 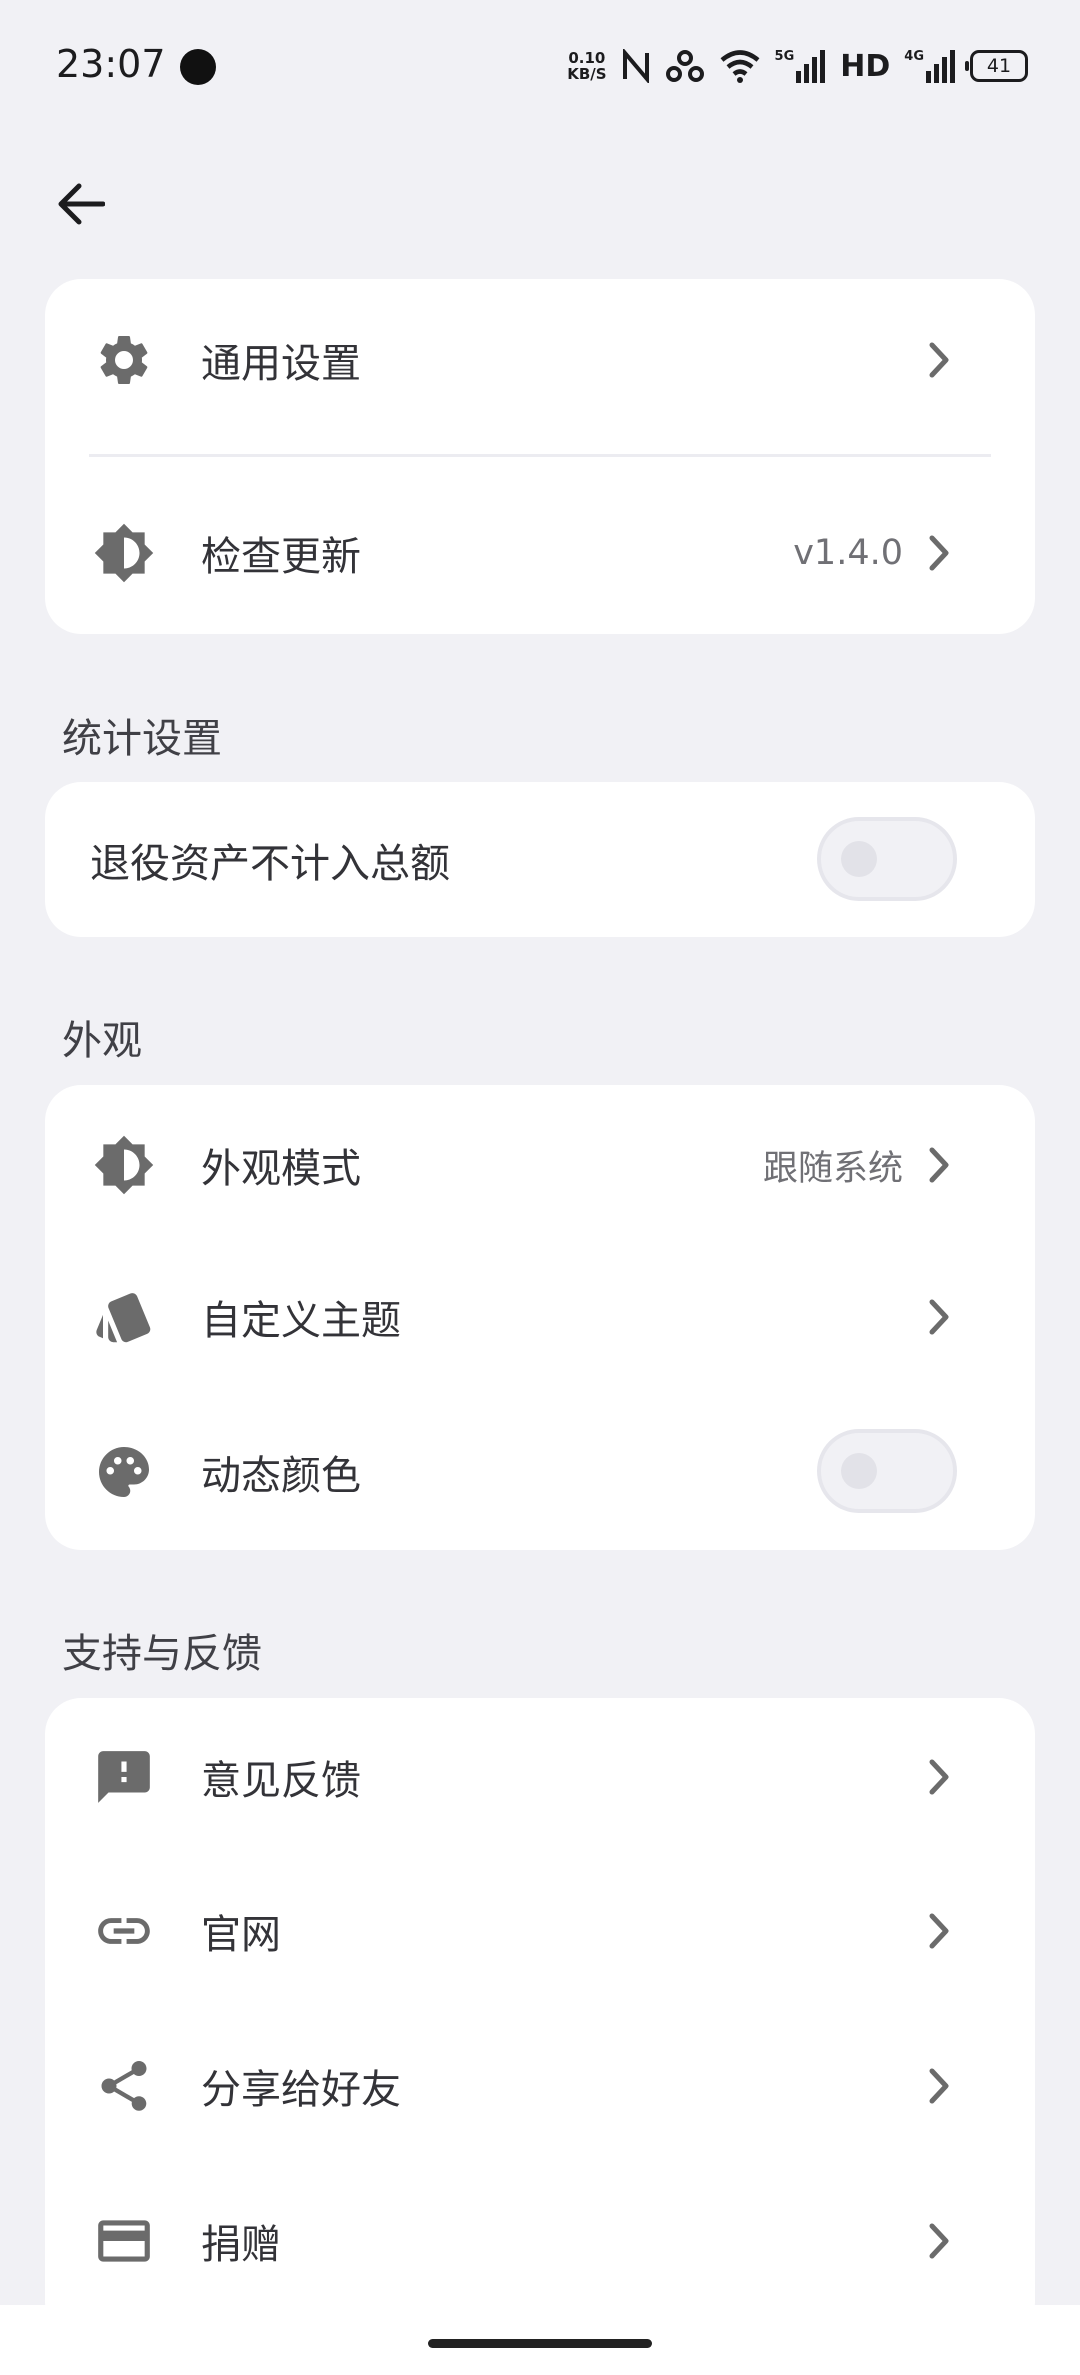 What do you see at coordinates (124, 1317) in the screenshot?
I see `swatch-icon` at bounding box center [124, 1317].